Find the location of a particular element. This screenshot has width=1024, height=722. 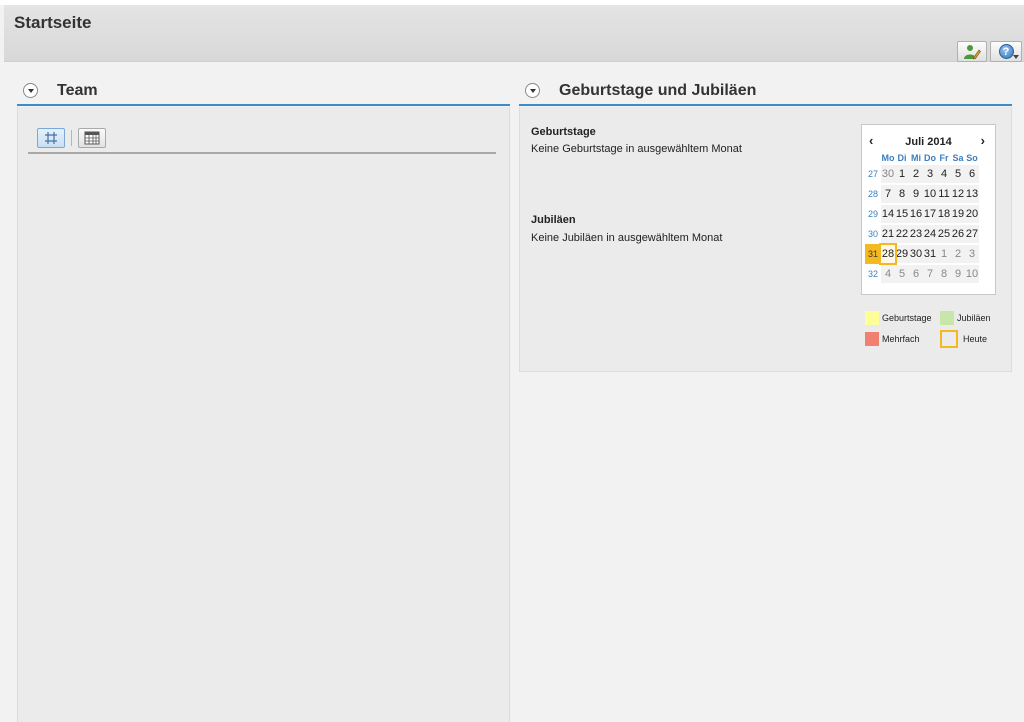

grid-view-button is located at coordinates (51, 138).